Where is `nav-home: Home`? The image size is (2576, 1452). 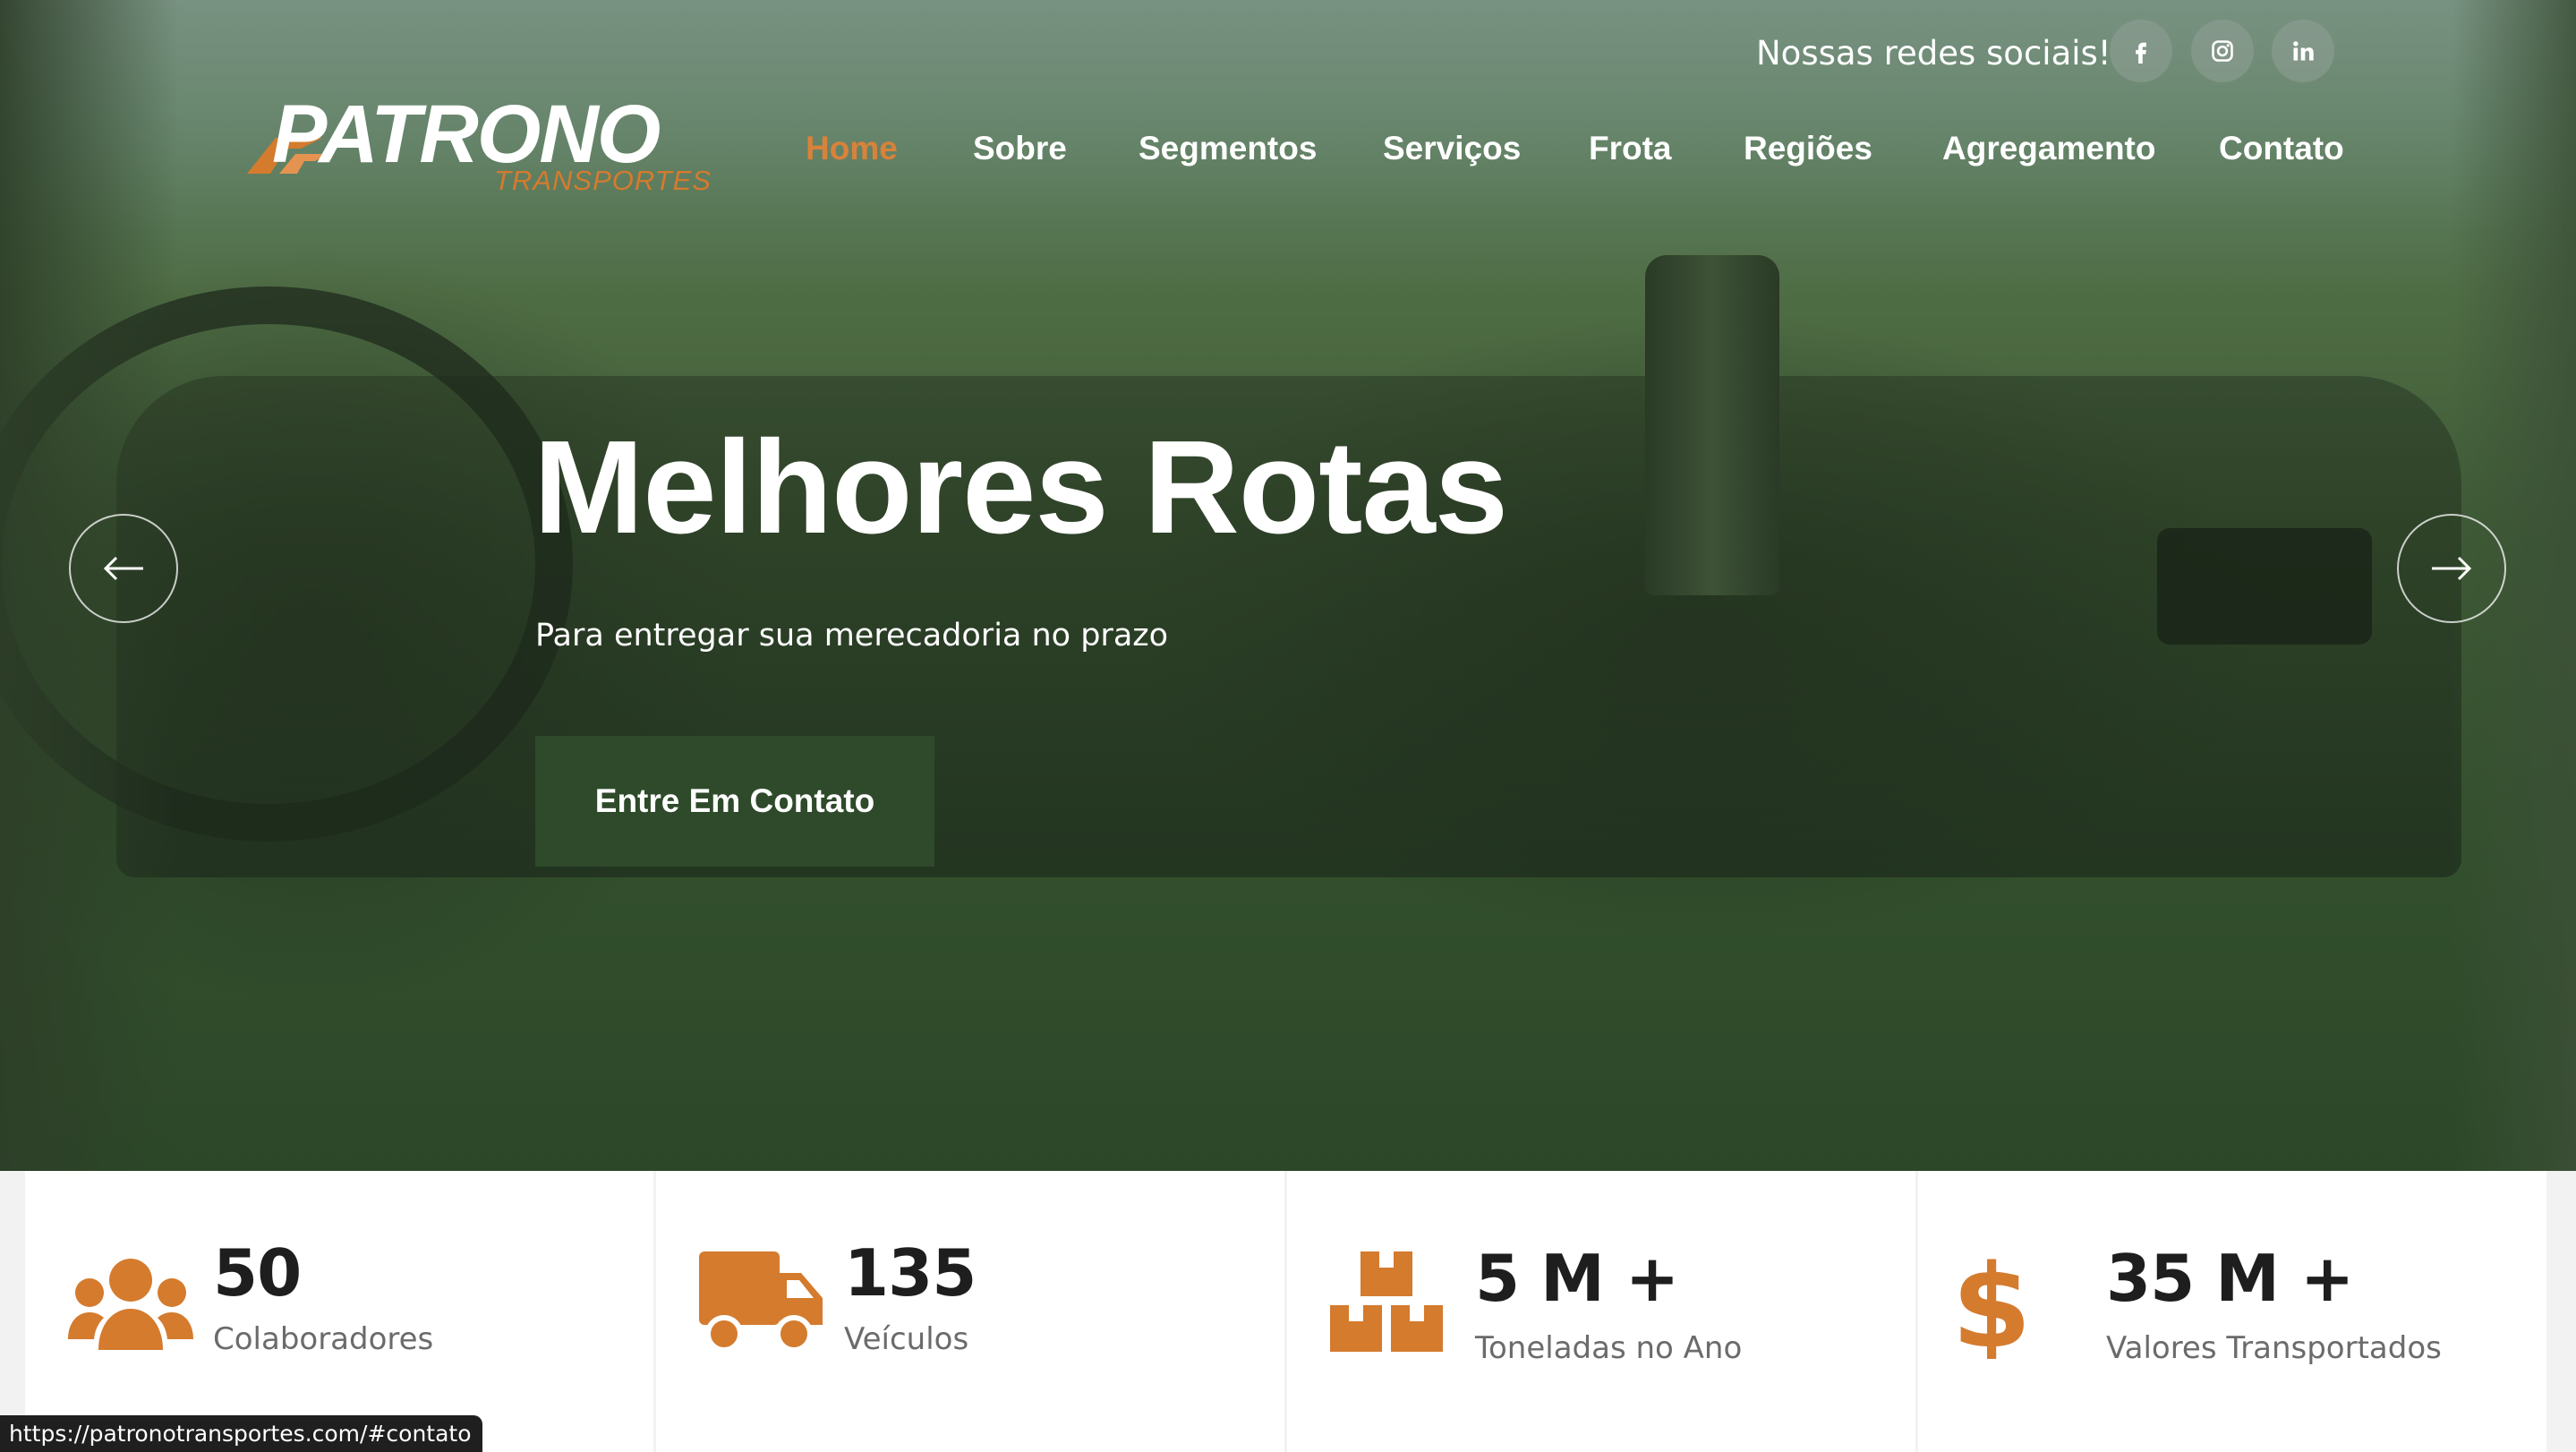 nav-home: Home is located at coordinates (852, 148).